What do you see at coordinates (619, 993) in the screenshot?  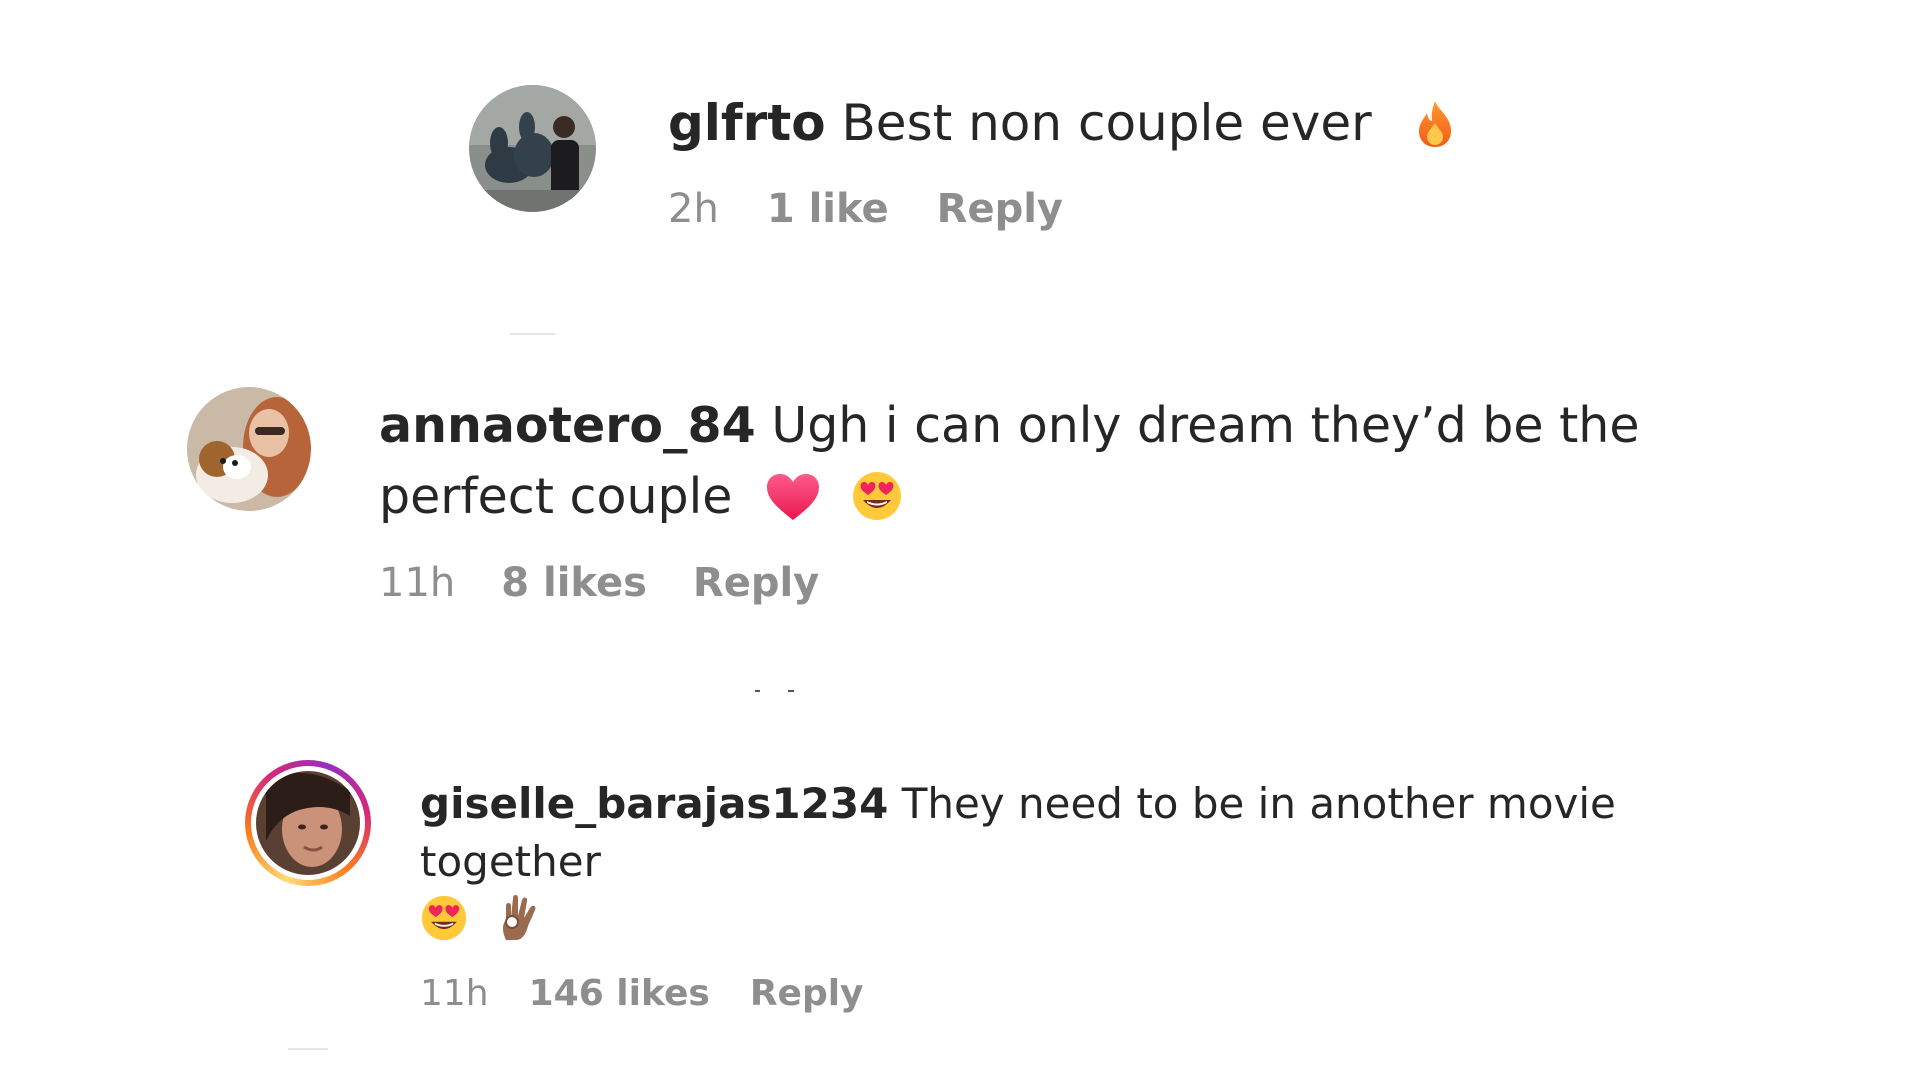 I see `likes-count: 146 likes` at bounding box center [619, 993].